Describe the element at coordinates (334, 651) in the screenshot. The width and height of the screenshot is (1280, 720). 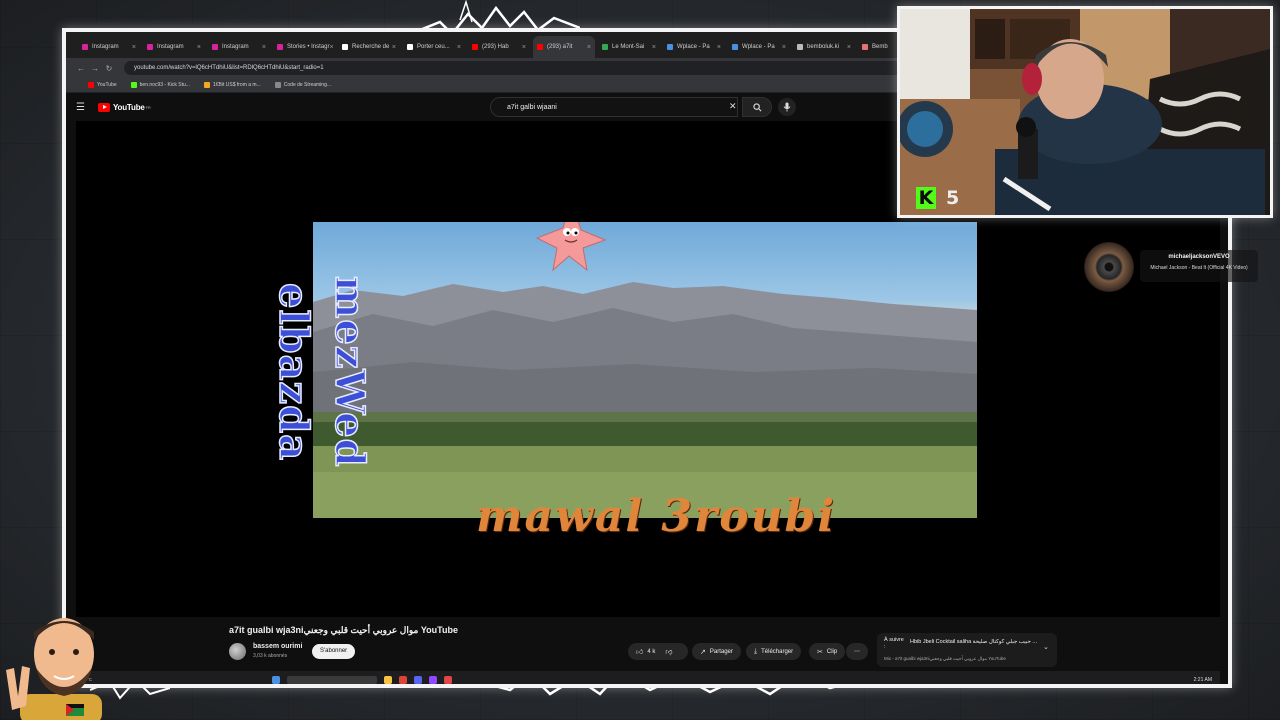
I see `subscribe-button: S'abonner` at that location.